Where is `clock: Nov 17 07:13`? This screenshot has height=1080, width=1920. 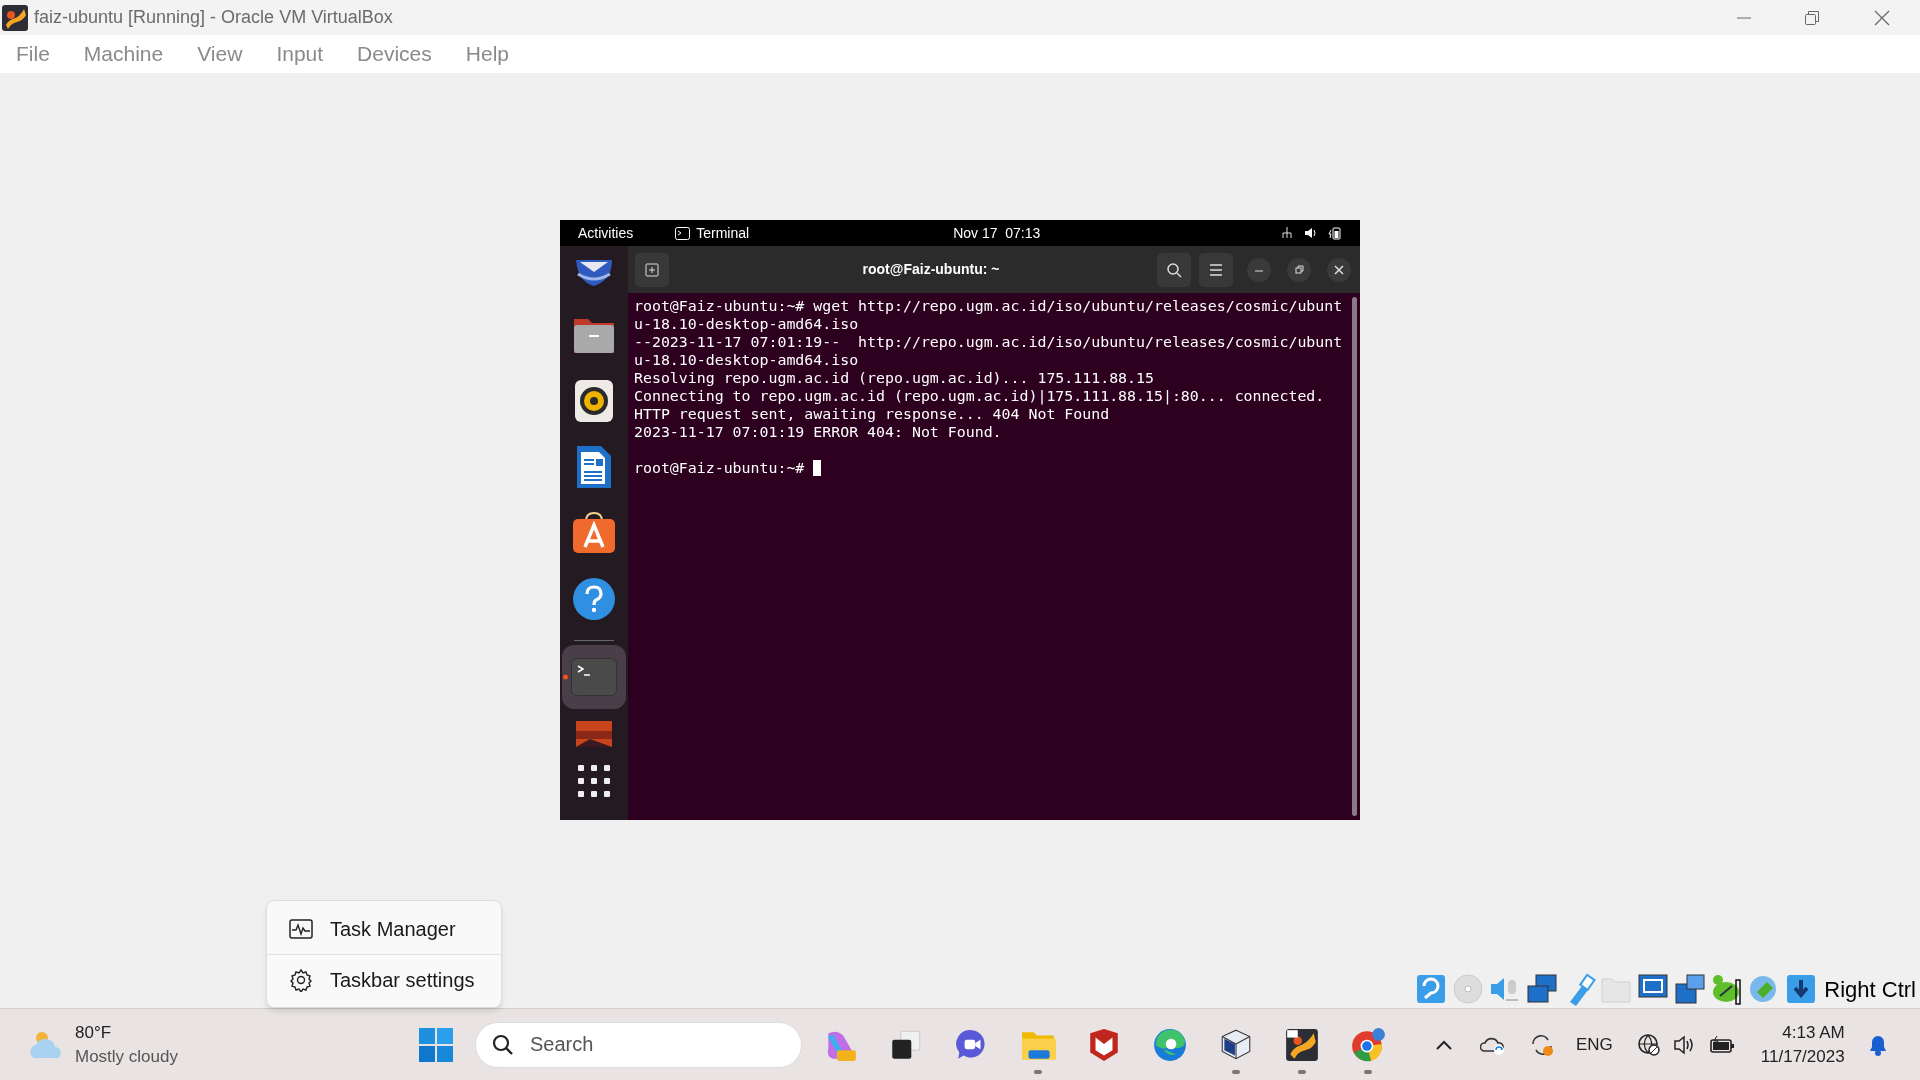 clock: Nov 17 07:13 is located at coordinates (997, 233).